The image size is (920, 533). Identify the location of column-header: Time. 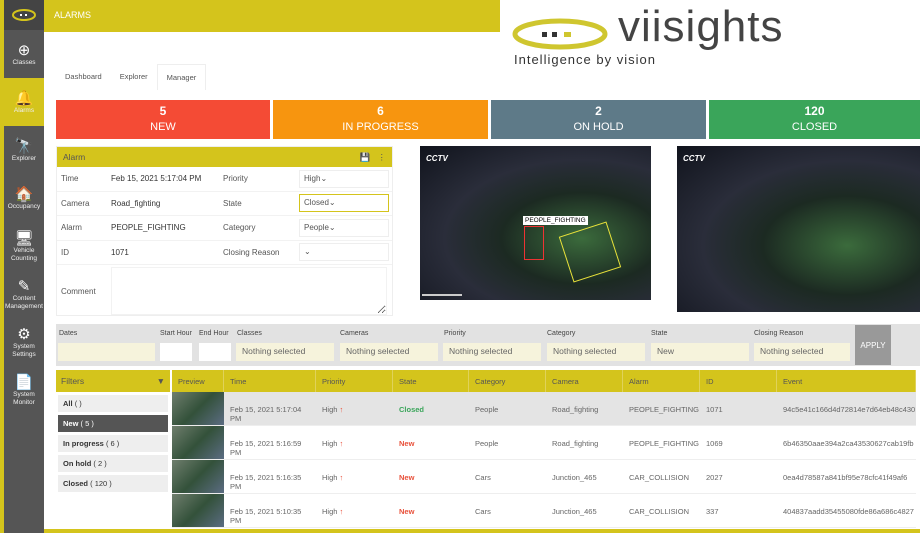
(270, 381).